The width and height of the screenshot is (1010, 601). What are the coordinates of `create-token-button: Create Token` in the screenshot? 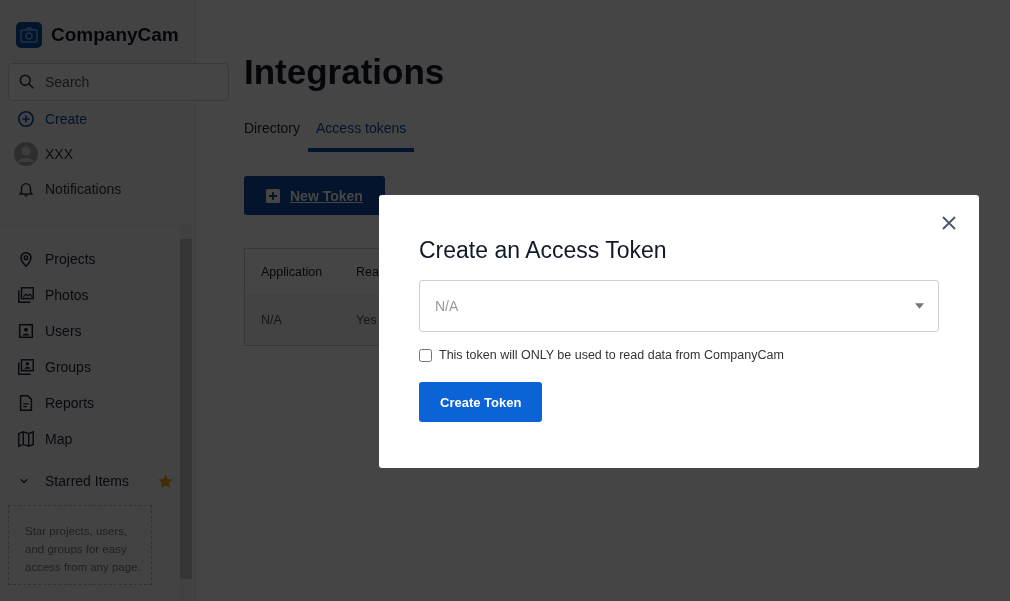 It's located at (481, 402).